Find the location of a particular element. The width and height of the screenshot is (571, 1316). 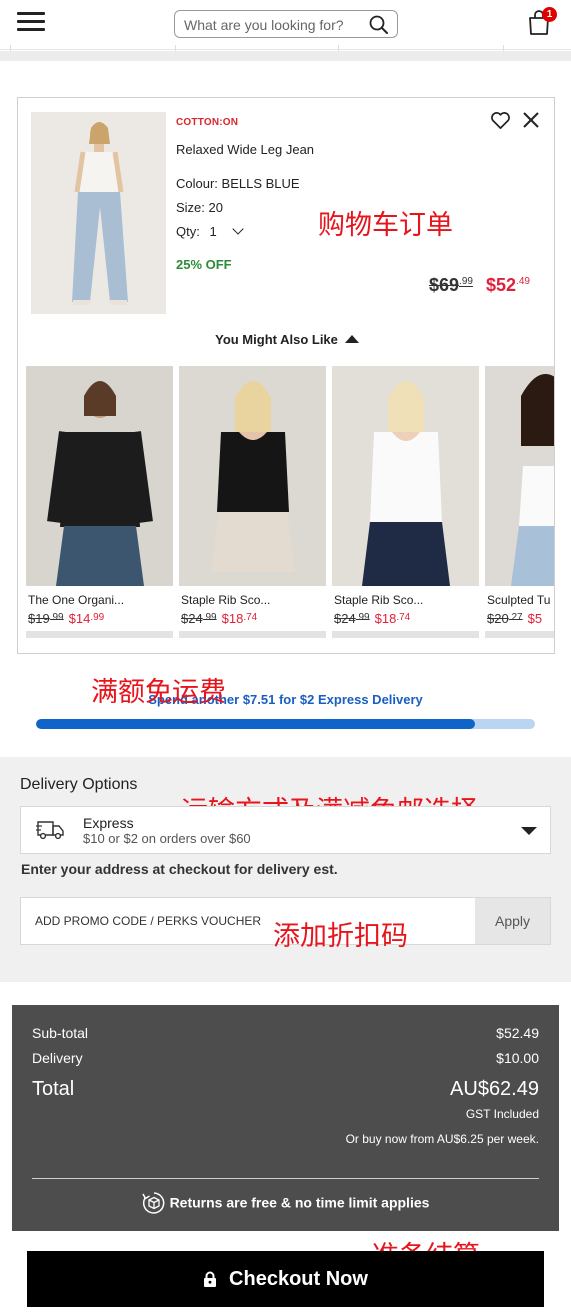

triangle-up-icon is located at coordinates (351, 339).